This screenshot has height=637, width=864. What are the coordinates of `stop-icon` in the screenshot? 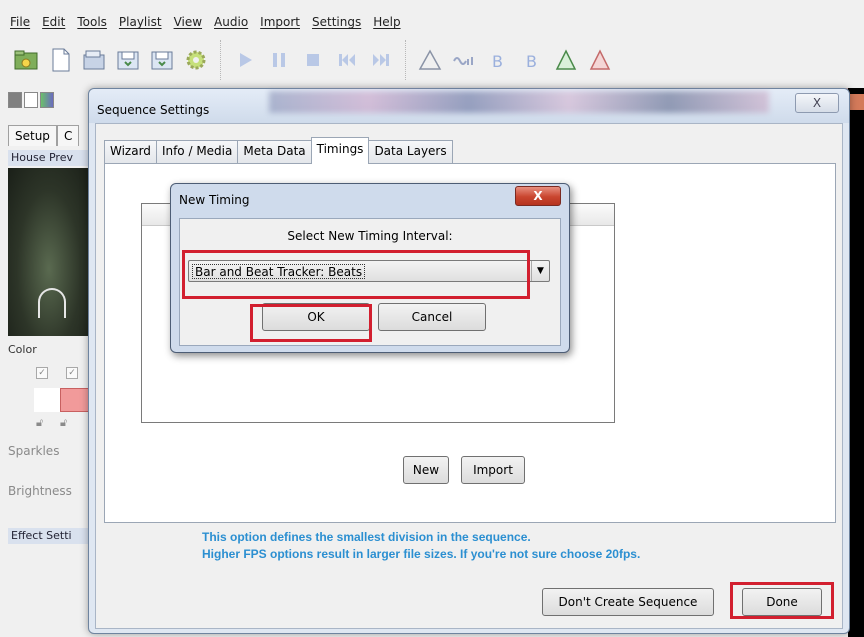 It's located at (313, 60).